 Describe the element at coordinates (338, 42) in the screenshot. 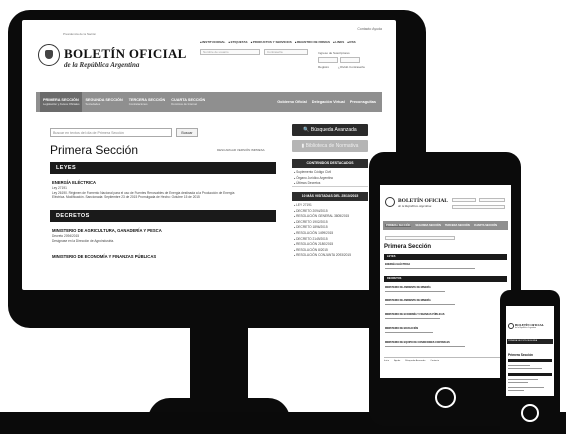

I see `top-nav-item: LINKS` at that location.